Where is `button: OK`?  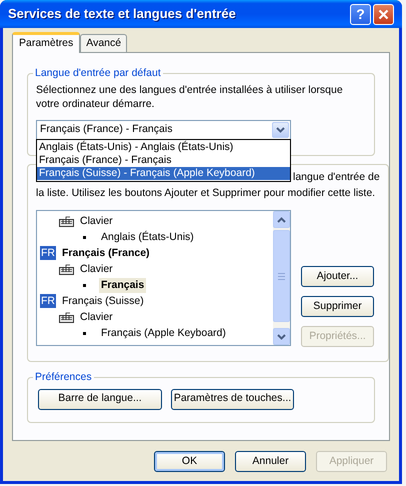 button: OK is located at coordinates (189, 461).